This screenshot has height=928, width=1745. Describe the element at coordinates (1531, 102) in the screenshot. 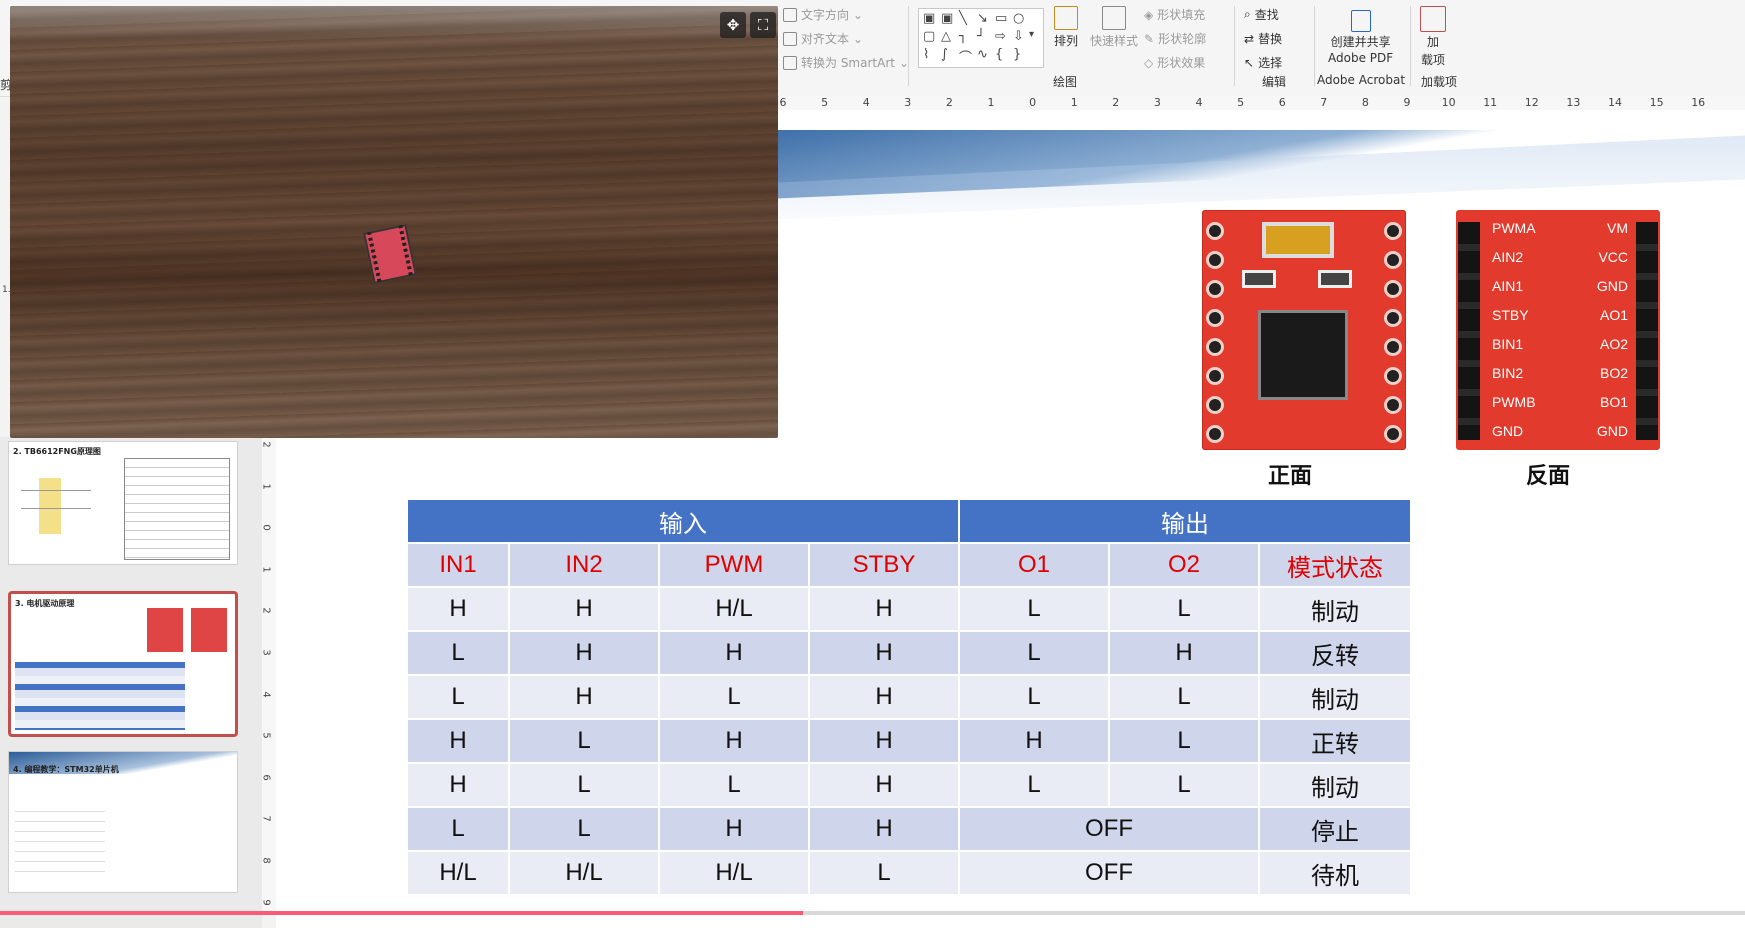

I see `ruler-tick: 12` at that location.